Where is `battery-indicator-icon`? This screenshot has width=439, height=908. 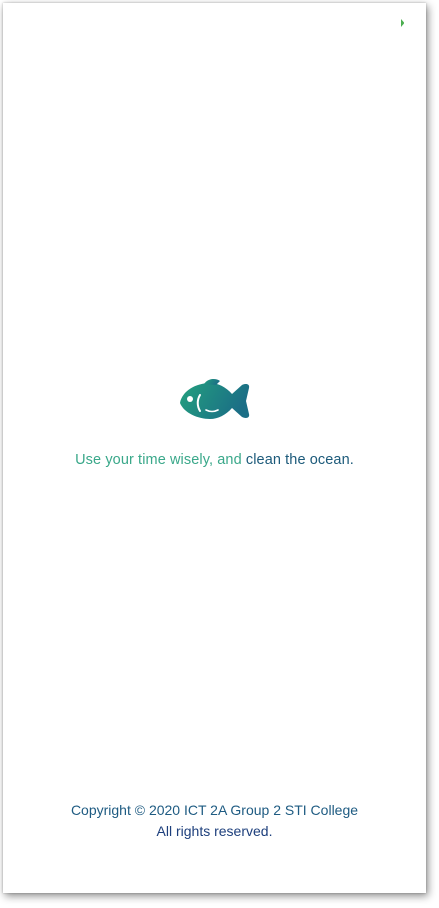 battery-indicator-icon is located at coordinates (402, 23).